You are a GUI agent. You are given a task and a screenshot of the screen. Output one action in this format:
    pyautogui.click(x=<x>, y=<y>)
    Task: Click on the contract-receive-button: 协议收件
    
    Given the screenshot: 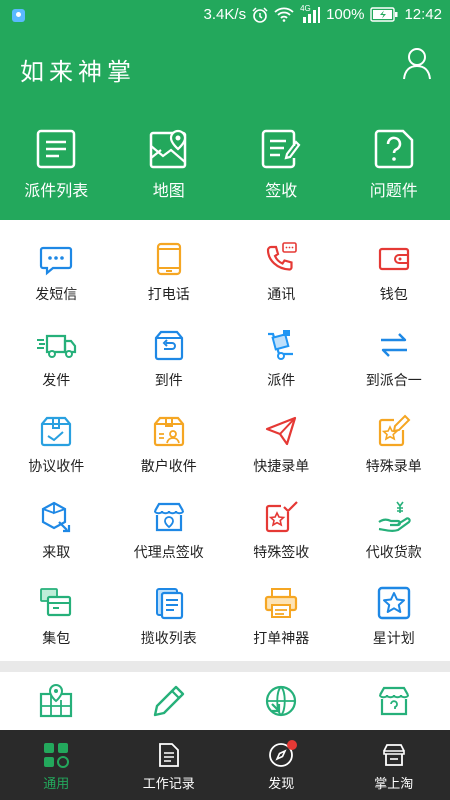 What is the action you would take?
    pyautogui.click(x=56, y=435)
    